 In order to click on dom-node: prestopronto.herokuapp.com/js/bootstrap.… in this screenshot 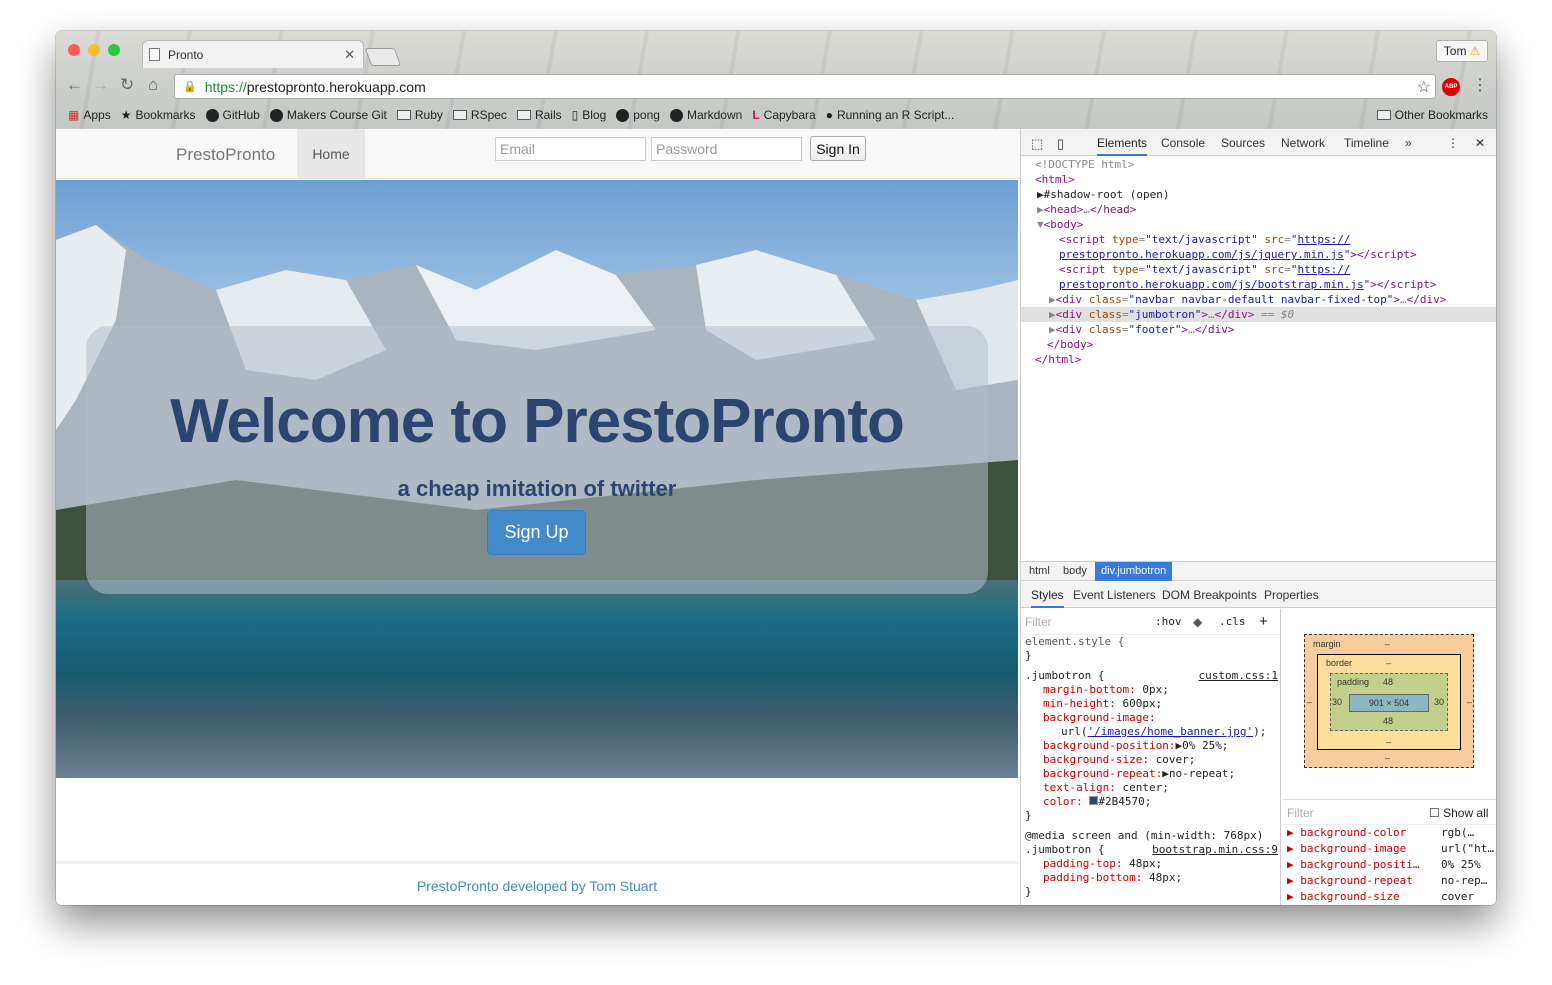, I will do `click(1258, 284)`.